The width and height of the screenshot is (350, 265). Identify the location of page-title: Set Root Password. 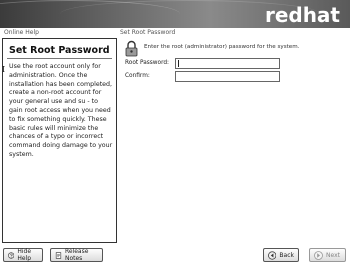
(148, 32).